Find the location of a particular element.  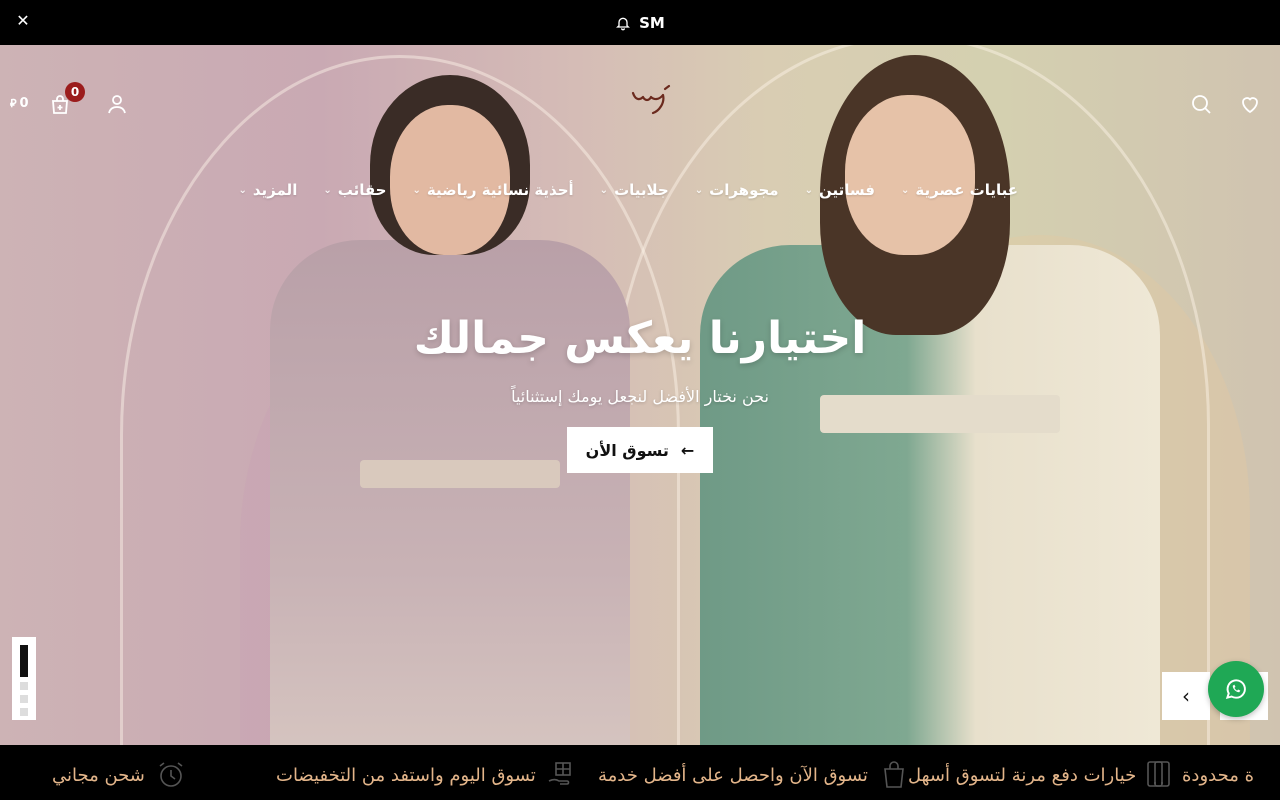

arrow-left-icon: ← is located at coordinates (687, 450).